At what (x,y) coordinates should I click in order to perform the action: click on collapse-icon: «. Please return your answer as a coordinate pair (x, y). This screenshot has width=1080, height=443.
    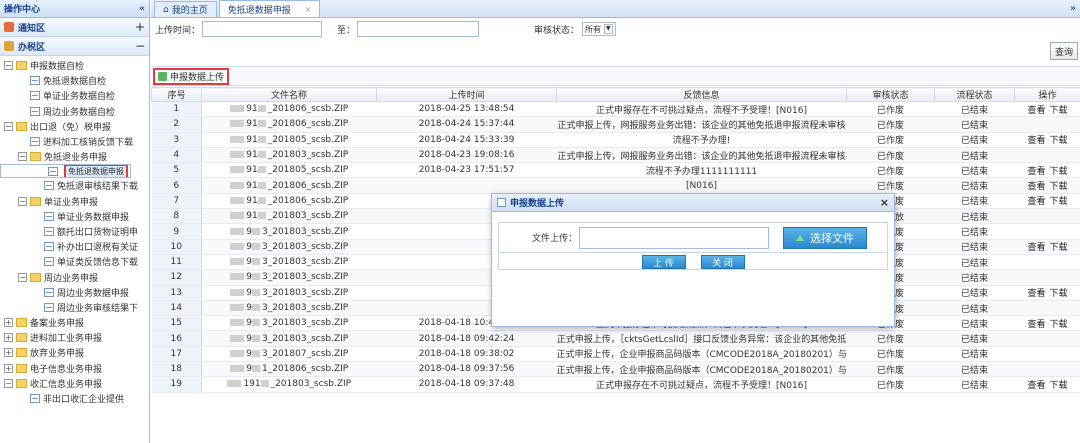
    Looking at the image, I should click on (142, 9).